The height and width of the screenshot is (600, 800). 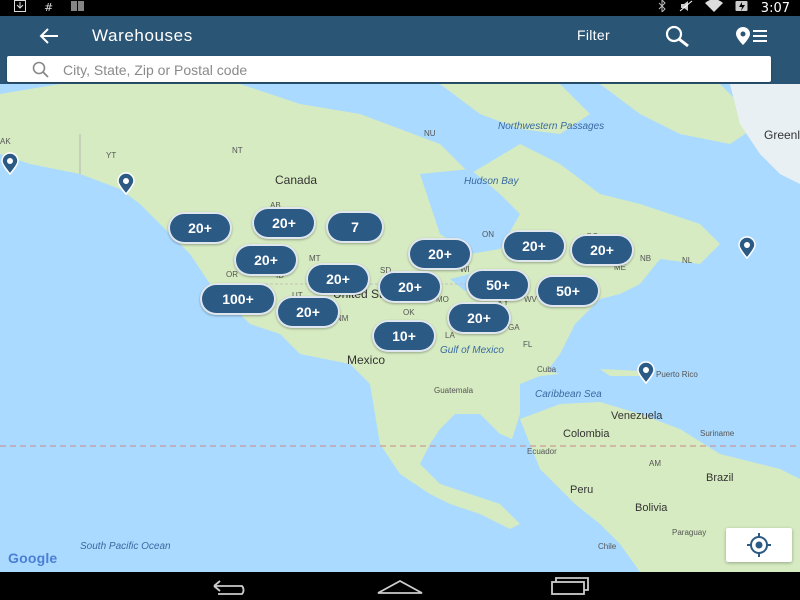 I want to click on country-label: Mexico, so click(x=366, y=360).